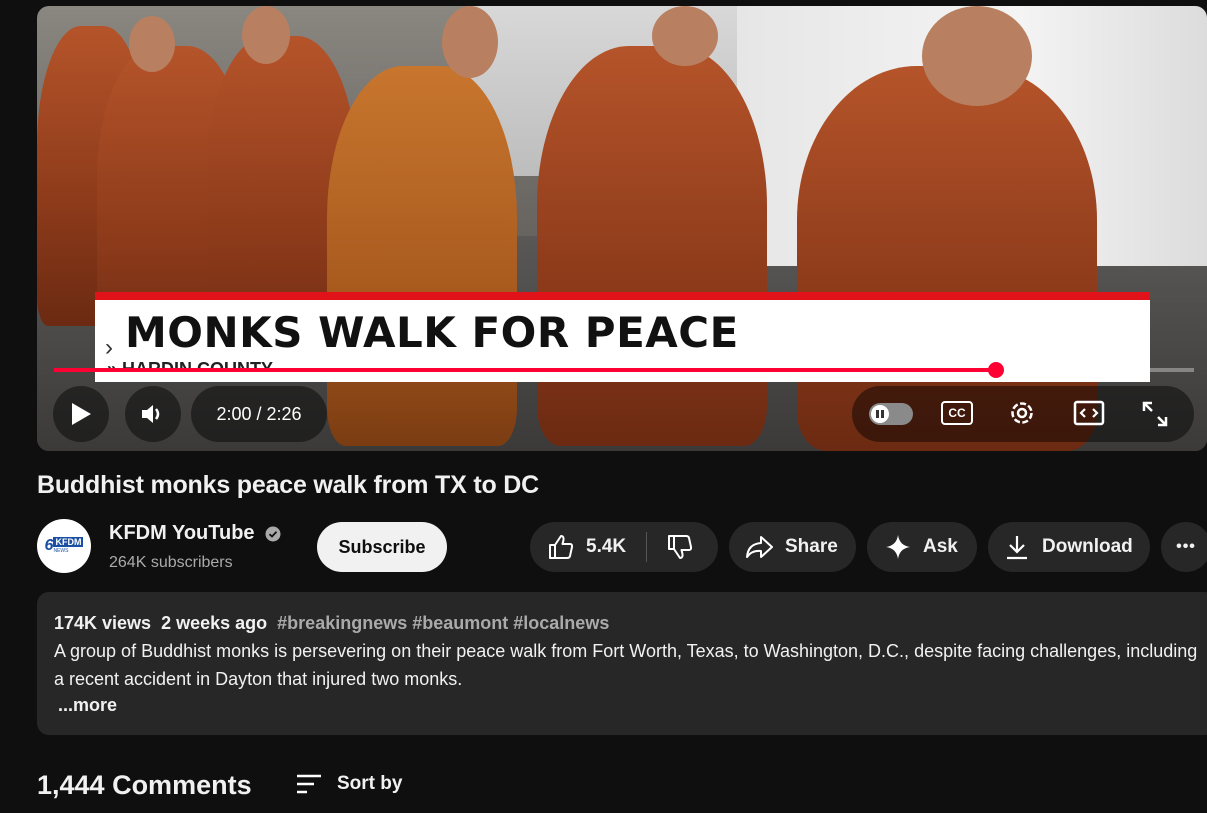 The height and width of the screenshot is (813, 1207). I want to click on time-display: 2:00 / 2:26, so click(259, 414).